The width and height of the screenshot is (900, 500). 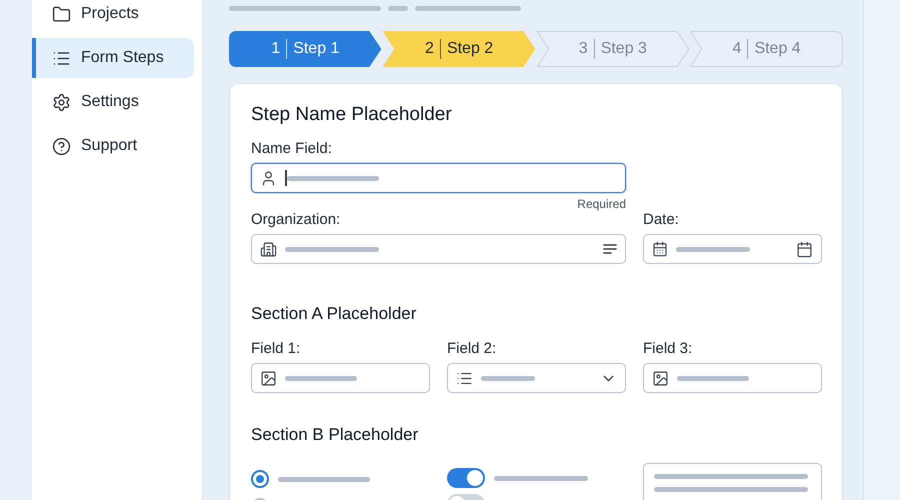 I want to click on name-input, so click(x=438, y=178).